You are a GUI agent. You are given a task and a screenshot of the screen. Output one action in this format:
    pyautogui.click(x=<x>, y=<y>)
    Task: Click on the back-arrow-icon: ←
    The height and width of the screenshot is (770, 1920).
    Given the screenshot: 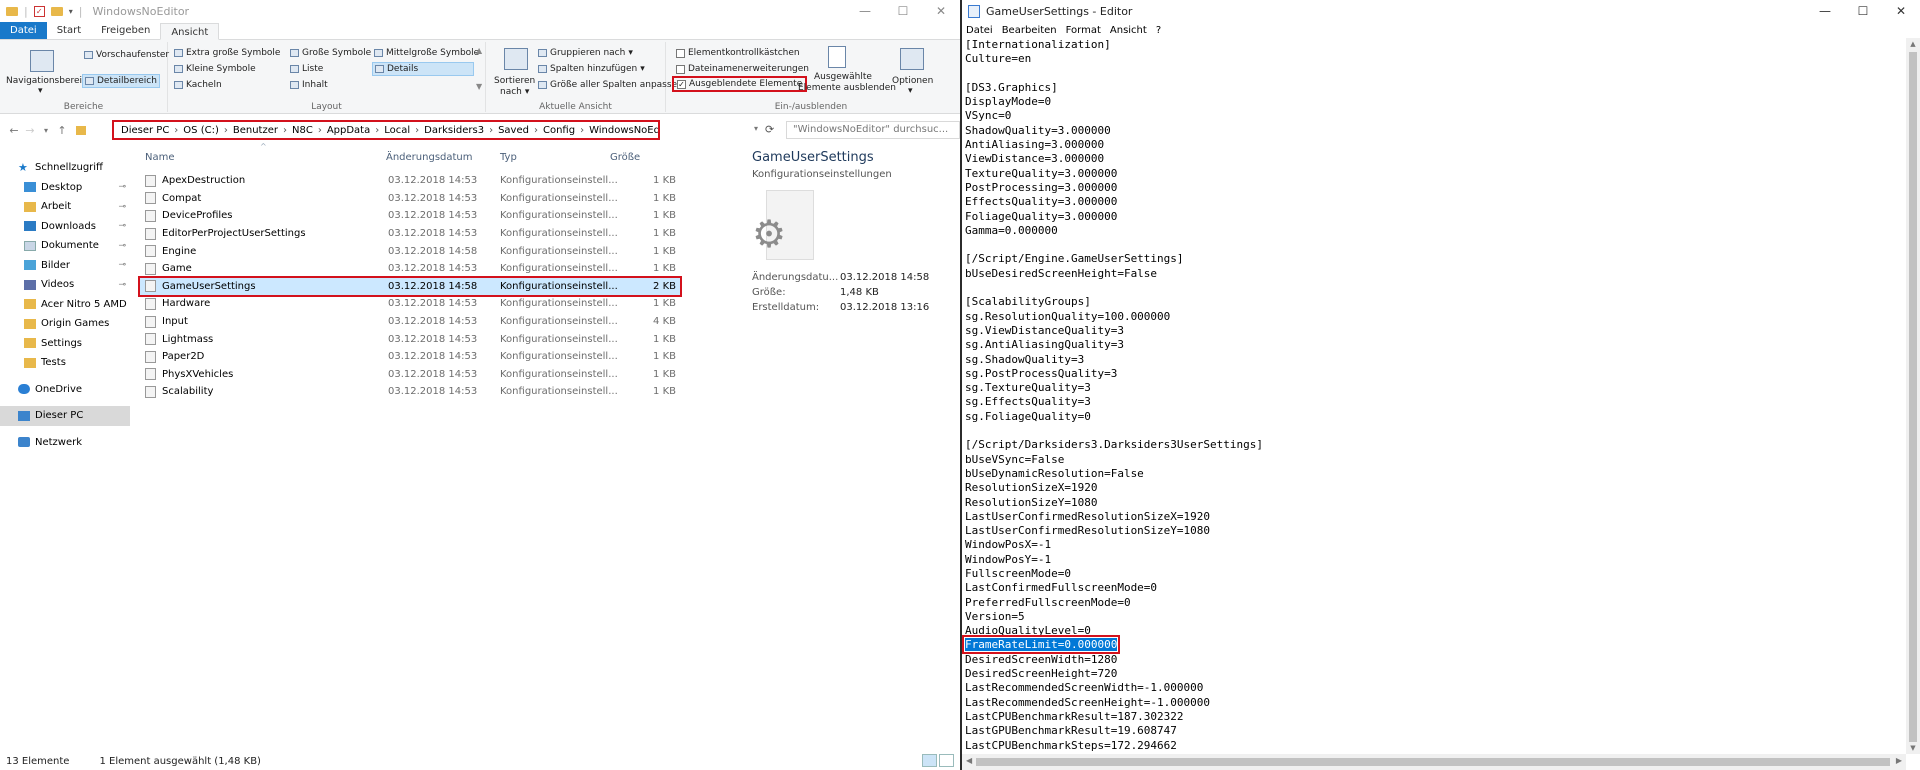 What is the action you would take?
    pyautogui.click(x=14, y=130)
    